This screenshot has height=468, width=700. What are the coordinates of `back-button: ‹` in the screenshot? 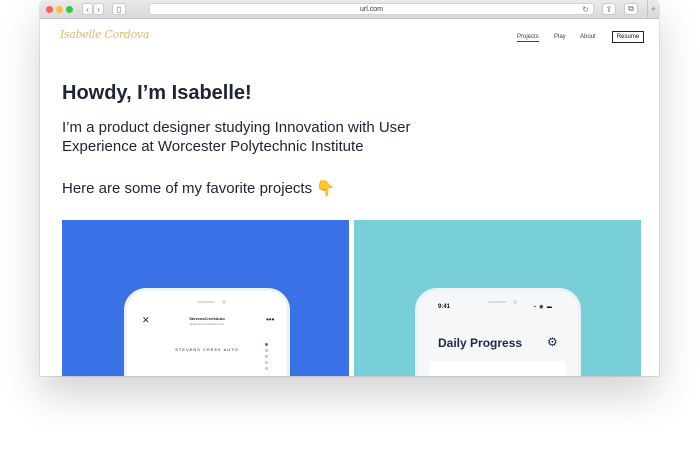 It's located at (87, 9).